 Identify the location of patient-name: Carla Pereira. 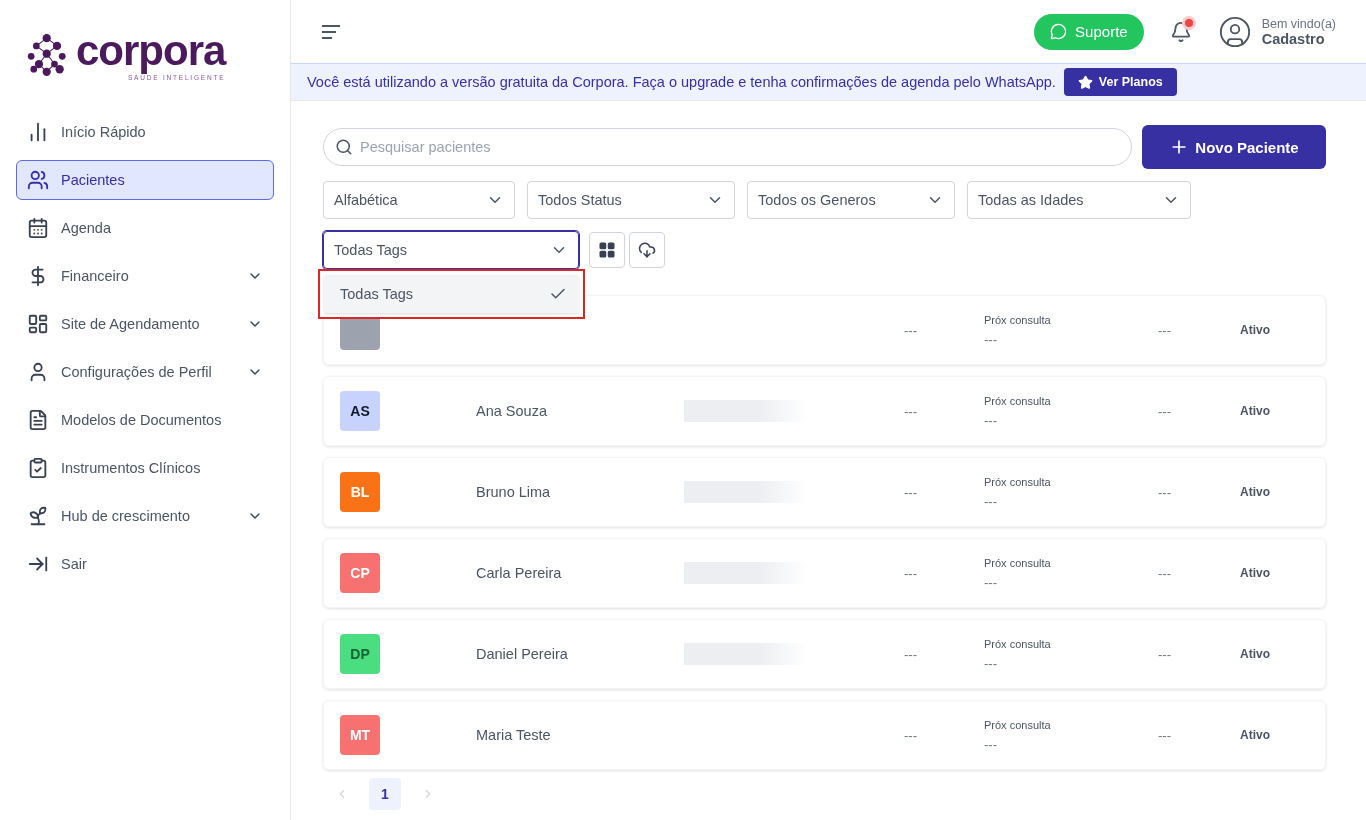
(519, 573).